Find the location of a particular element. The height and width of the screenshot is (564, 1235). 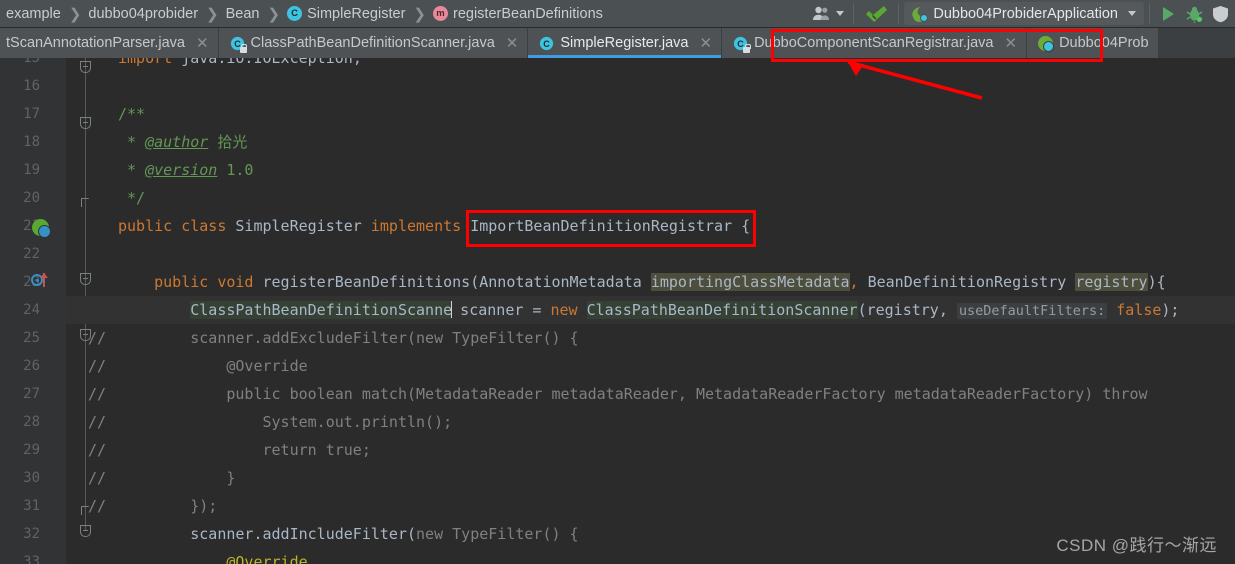

fold-marker-line31 is located at coordinates (85, 510).